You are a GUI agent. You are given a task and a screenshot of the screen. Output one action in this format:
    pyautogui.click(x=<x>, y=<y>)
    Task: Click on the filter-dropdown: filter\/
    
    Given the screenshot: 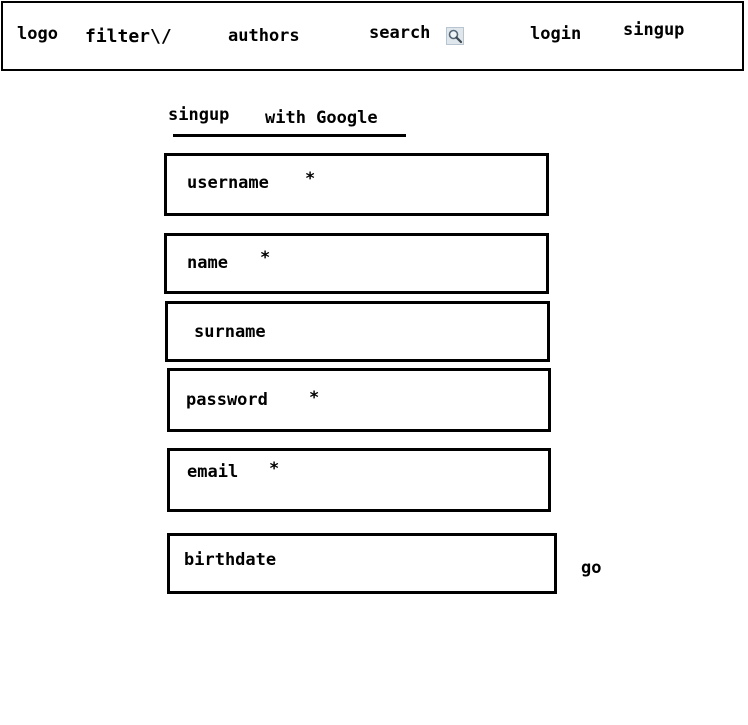 What is the action you would take?
    pyautogui.click(x=128, y=37)
    